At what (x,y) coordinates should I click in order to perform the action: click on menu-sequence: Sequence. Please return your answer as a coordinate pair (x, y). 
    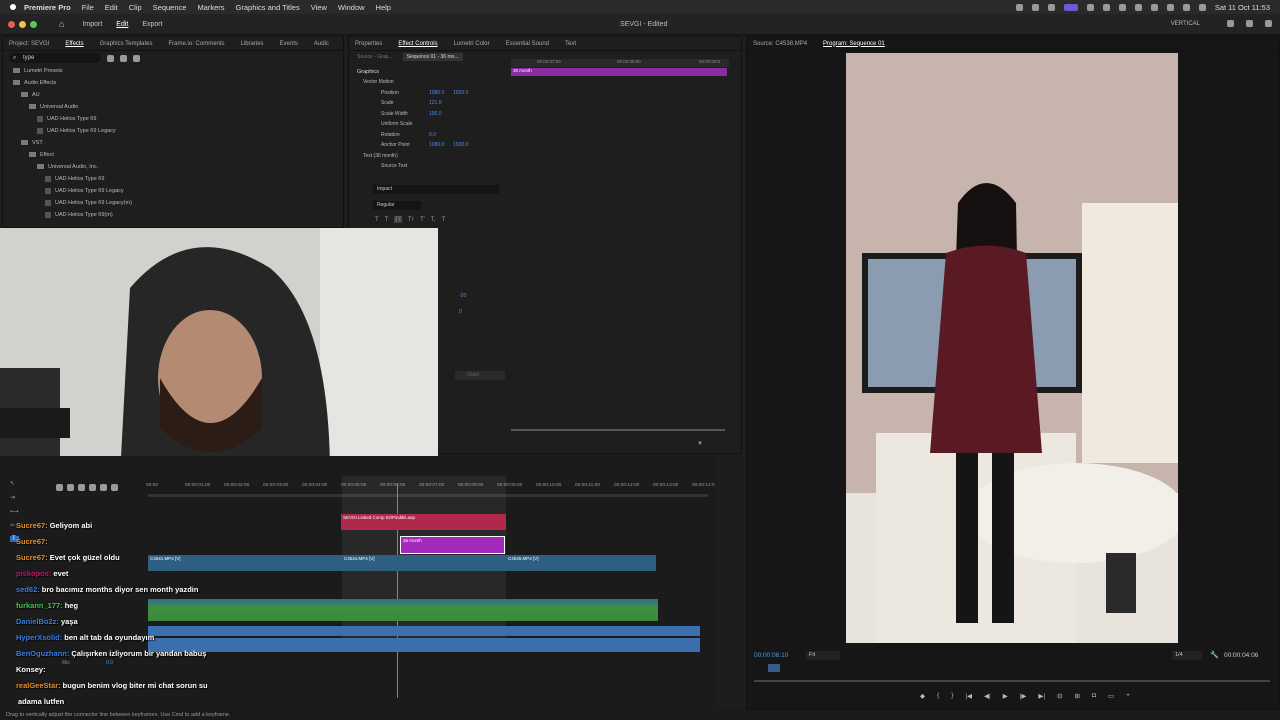
    Looking at the image, I should click on (170, 7).